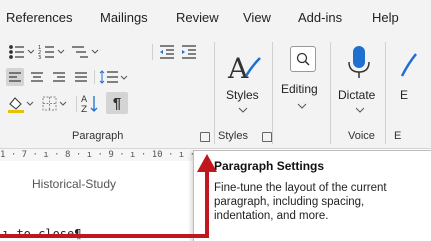  Describe the element at coordinates (81, 77) in the screenshot. I see `justify-icon` at that location.